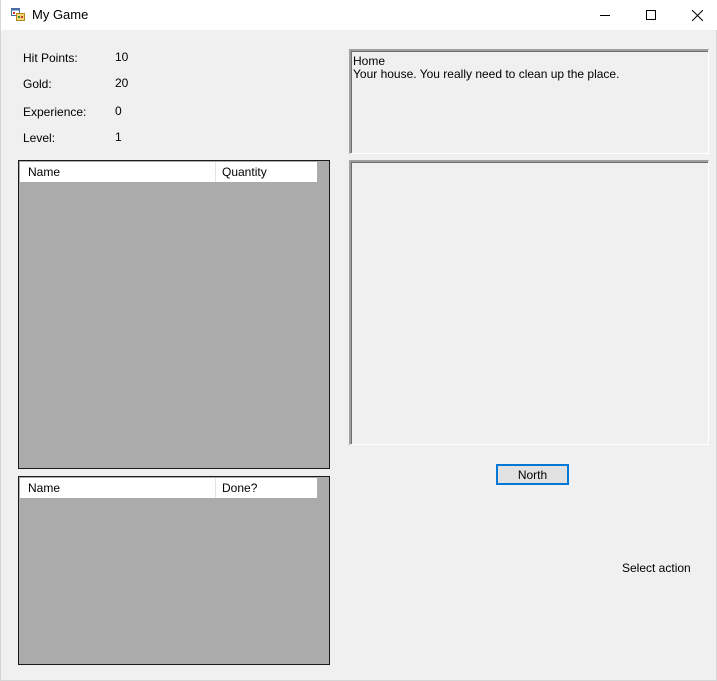 The width and height of the screenshot is (717, 681). What do you see at coordinates (50, 58) in the screenshot?
I see `hit-points-label: Hit Points:` at bounding box center [50, 58].